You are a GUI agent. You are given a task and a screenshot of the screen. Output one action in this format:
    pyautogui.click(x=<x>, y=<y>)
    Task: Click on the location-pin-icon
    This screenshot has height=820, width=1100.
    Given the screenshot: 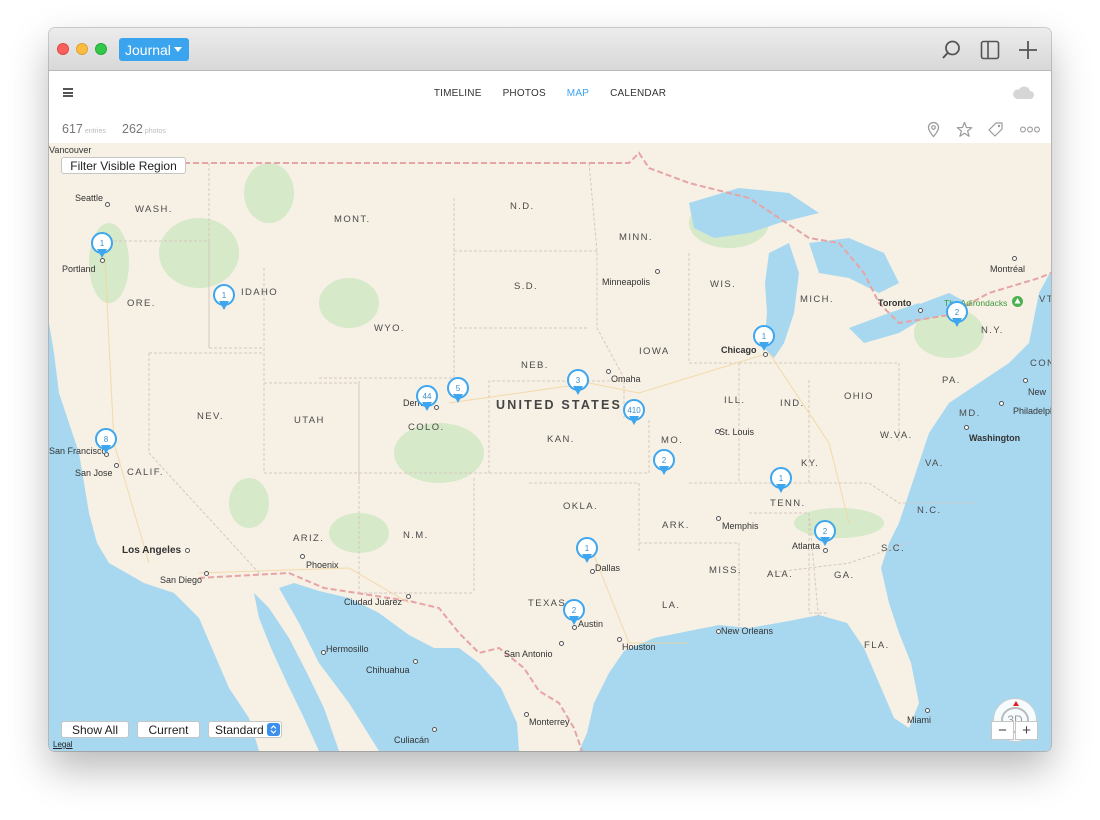 What is the action you would take?
    pyautogui.click(x=933, y=129)
    